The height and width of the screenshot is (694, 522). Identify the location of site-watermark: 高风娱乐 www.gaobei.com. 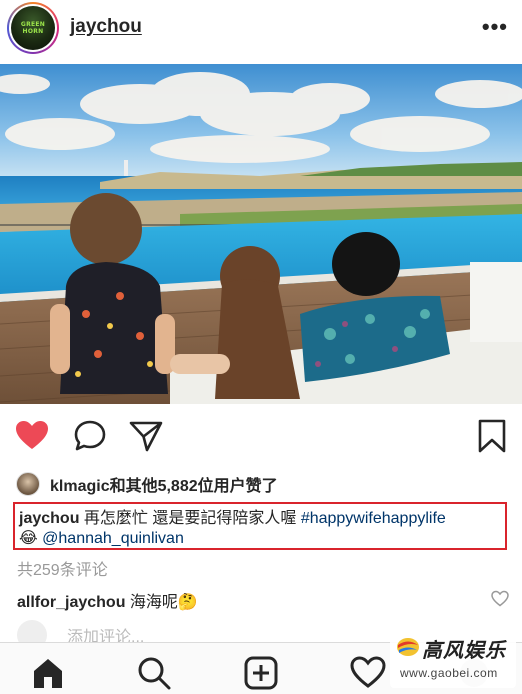
(453, 658).